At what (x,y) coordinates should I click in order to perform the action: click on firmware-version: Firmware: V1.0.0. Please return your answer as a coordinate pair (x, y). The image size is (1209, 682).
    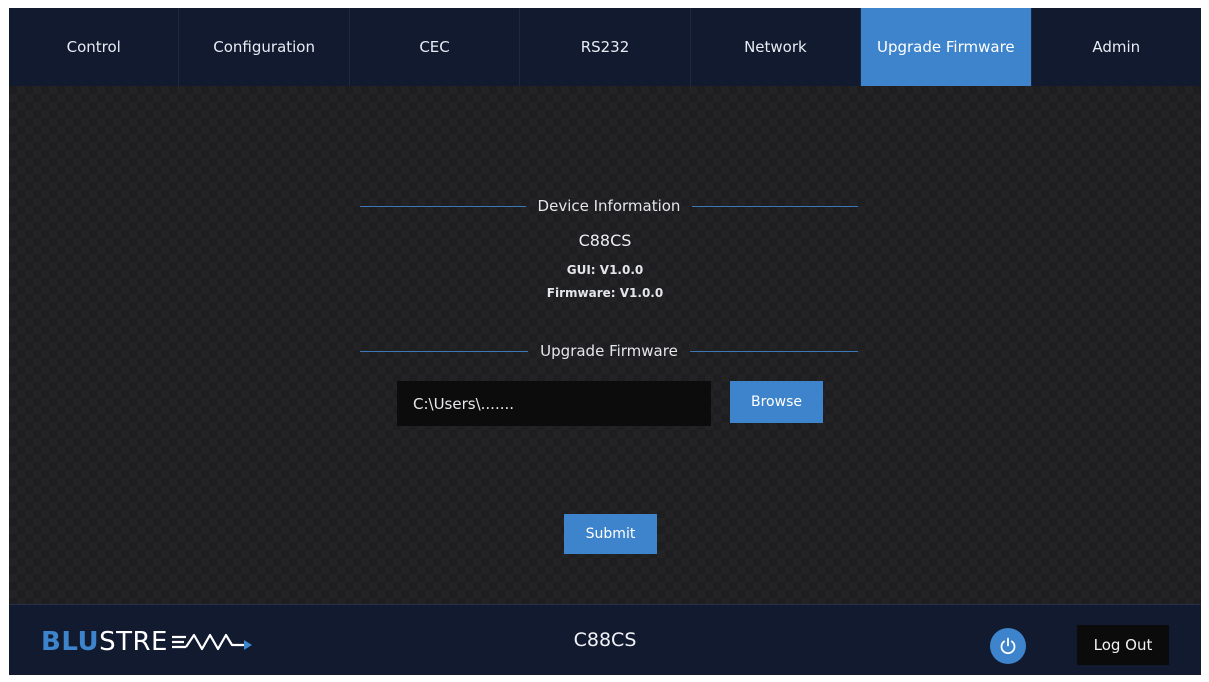
    Looking at the image, I should click on (605, 293).